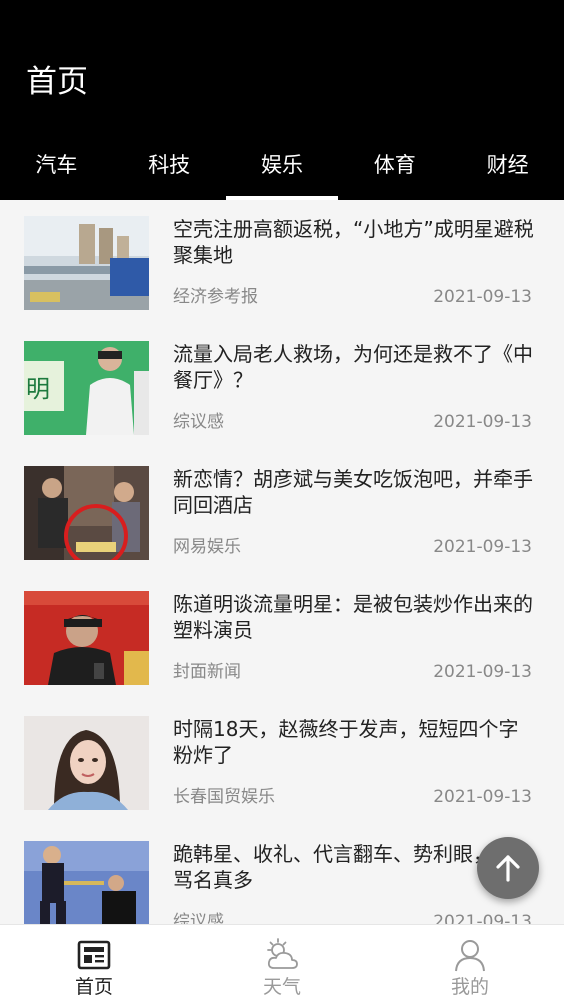  I want to click on tab-sports: 体育, so click(394, 164).